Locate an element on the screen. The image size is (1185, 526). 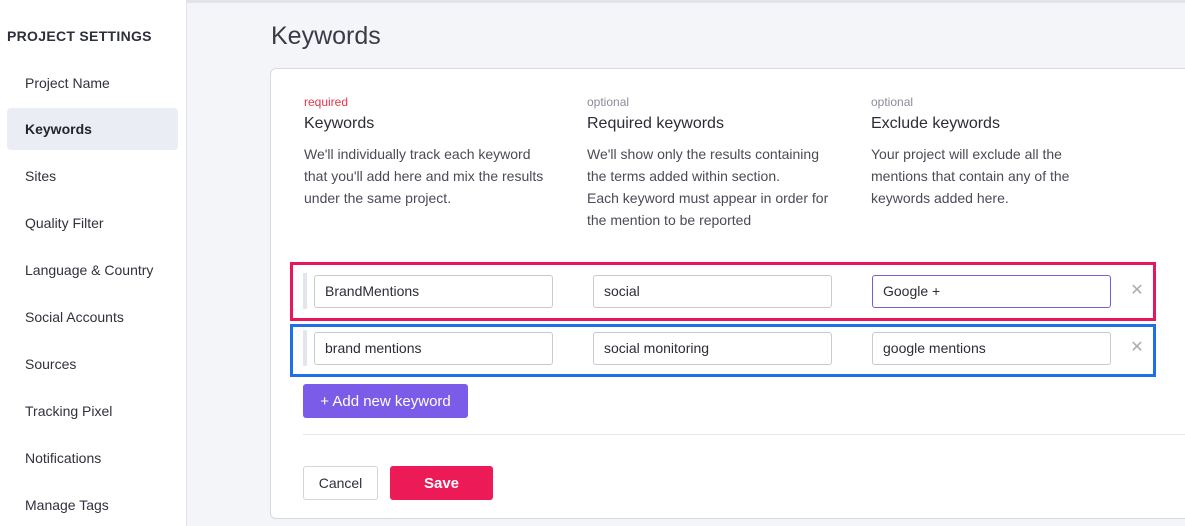
sidebar-item-notifications: Notifications is located at coordinates (92, 458).